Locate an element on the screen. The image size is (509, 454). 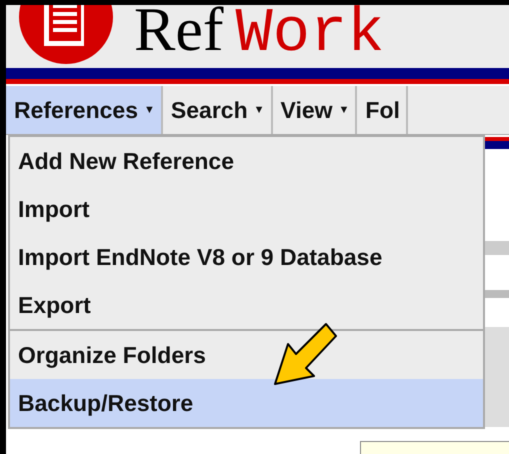
menu-item: Import EndNote V8 or 9 Database is located at coordinates (246, 257).